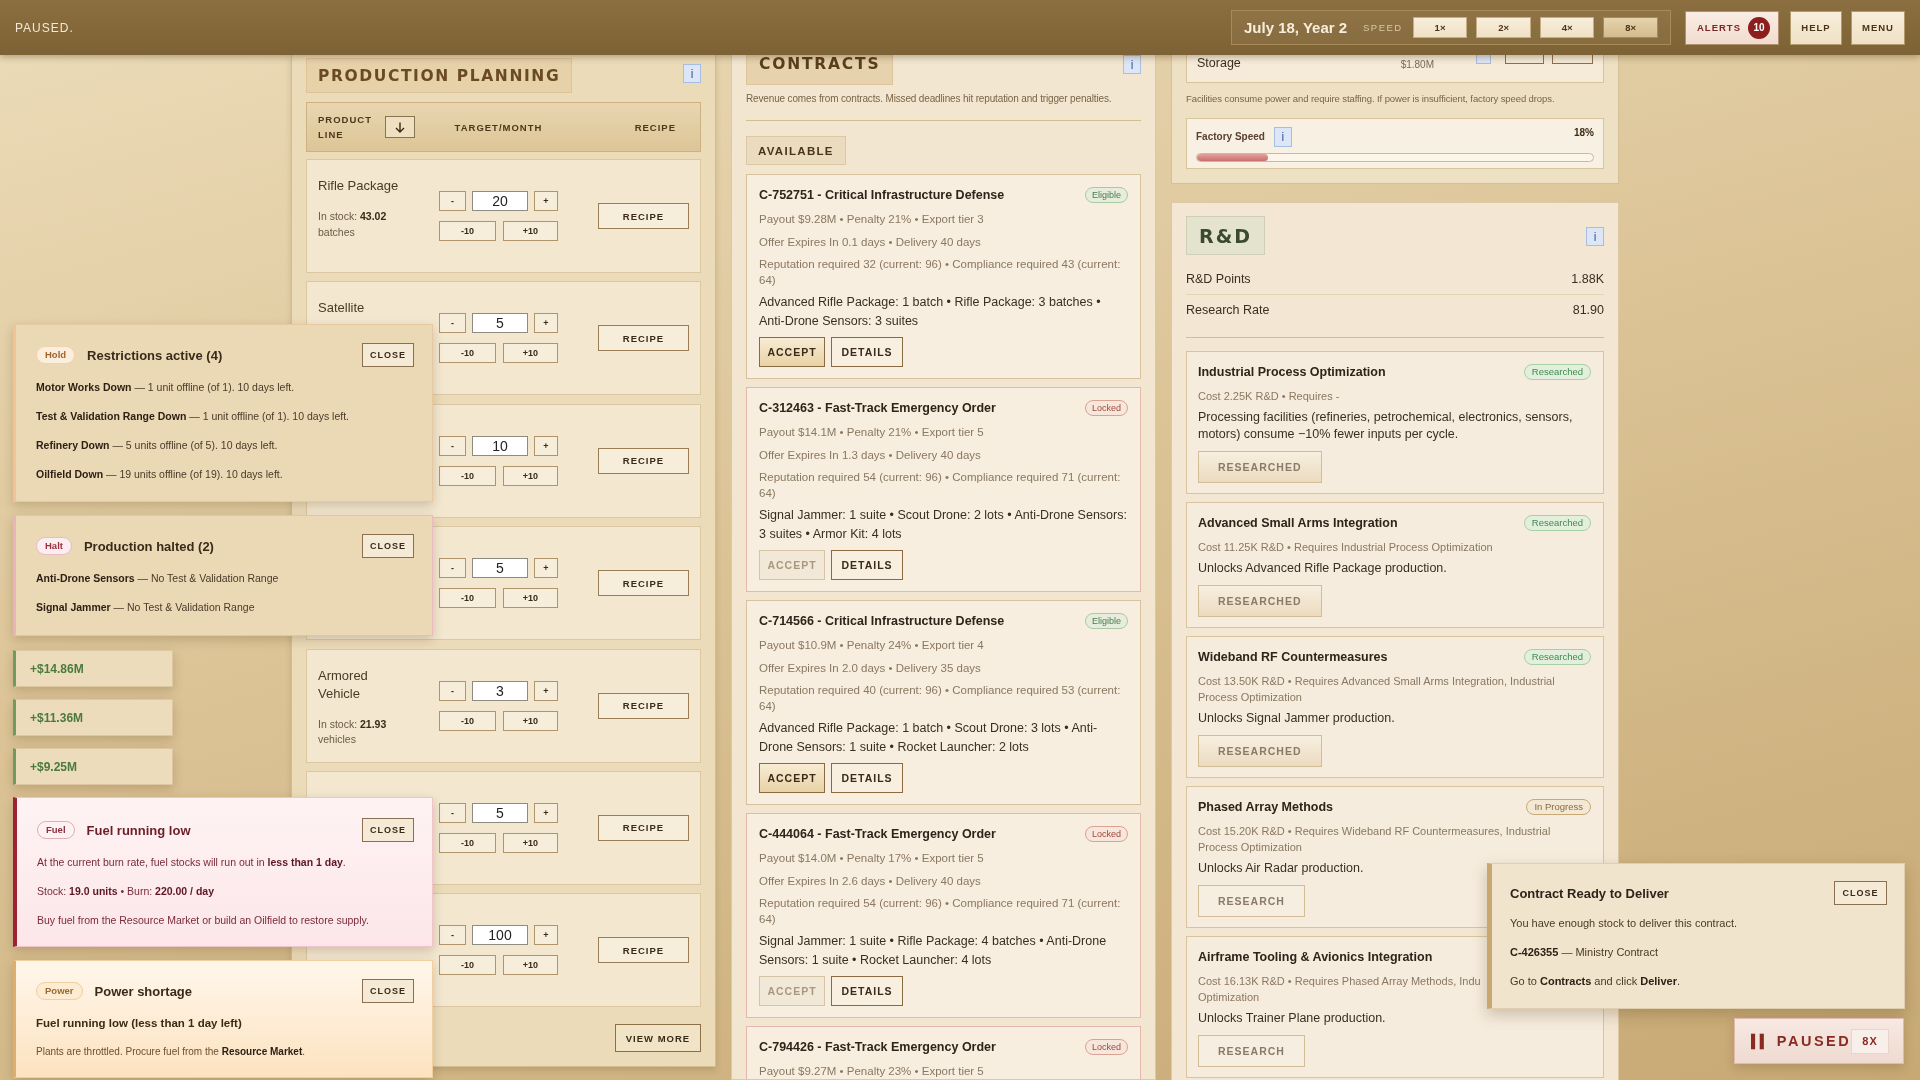 The width and height of the screenshot is (1920, 1080). What do you see at coordinates (1106, 1047) in the screenshot?
I see `status-badge: Locked` at bounding box center [1106, 1047].